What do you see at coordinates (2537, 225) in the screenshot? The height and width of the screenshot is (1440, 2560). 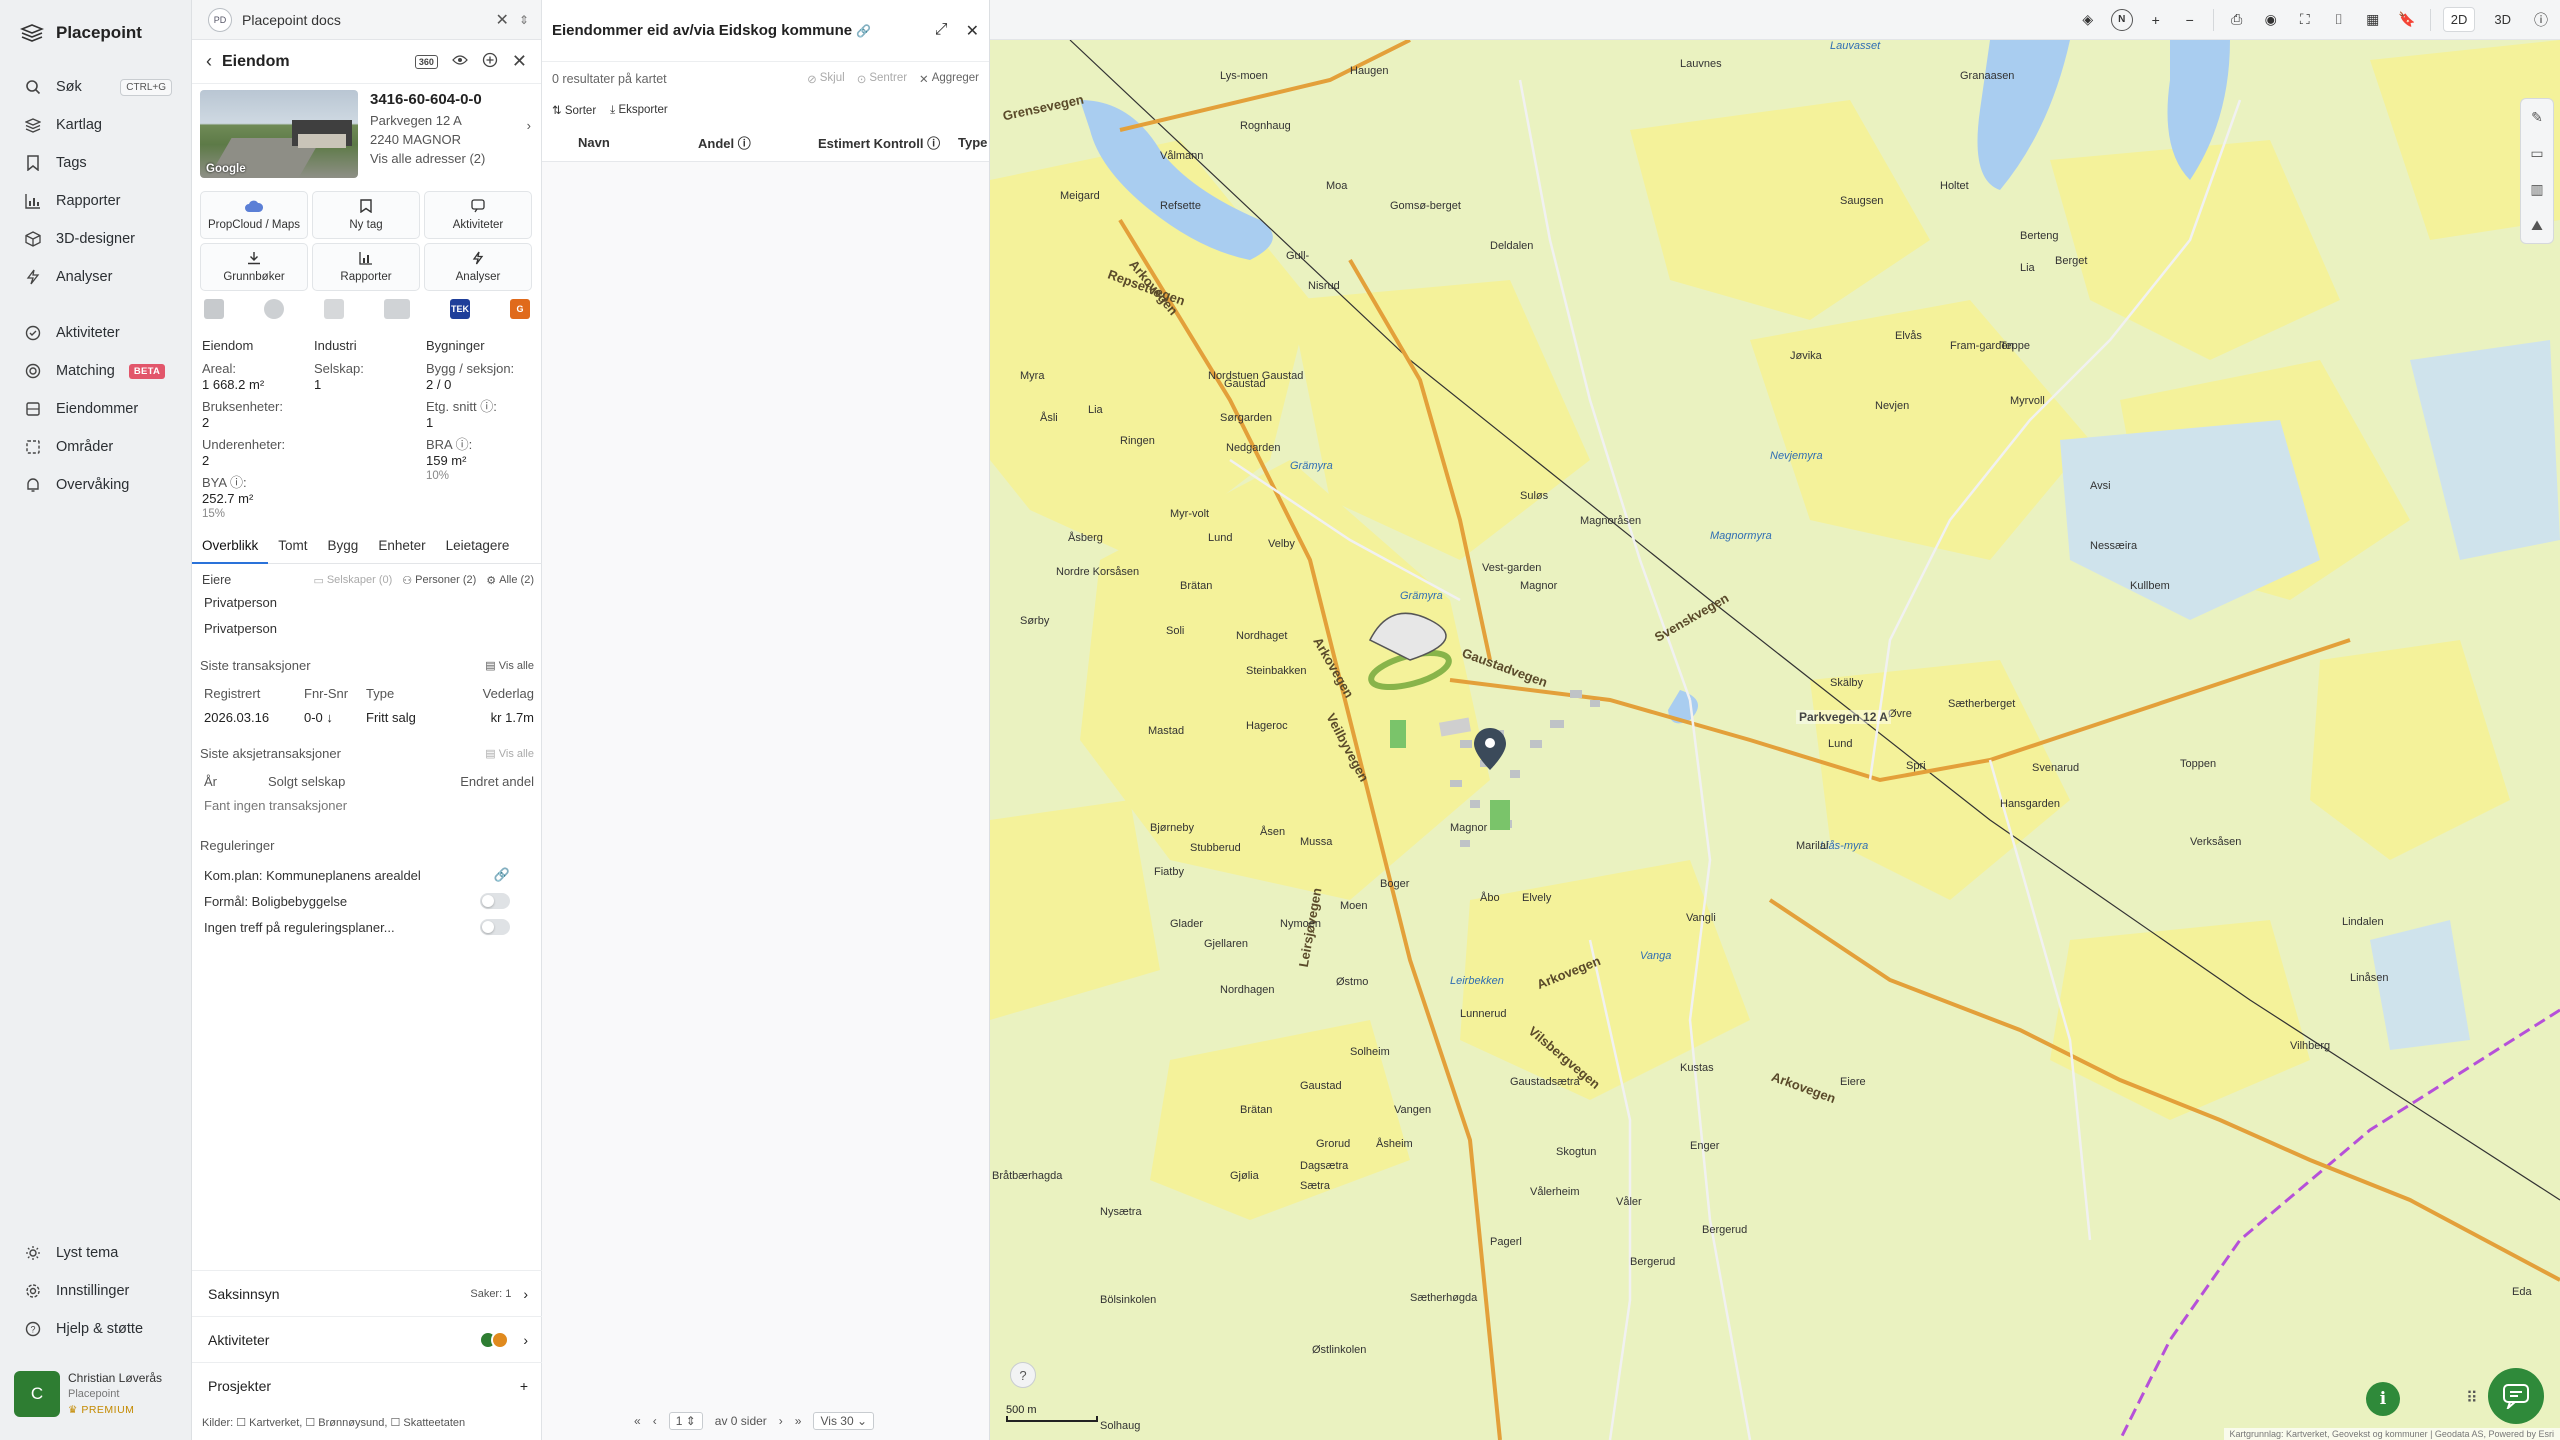 I see `profile-icon: ⛰` at bounding box center [2537, 225].